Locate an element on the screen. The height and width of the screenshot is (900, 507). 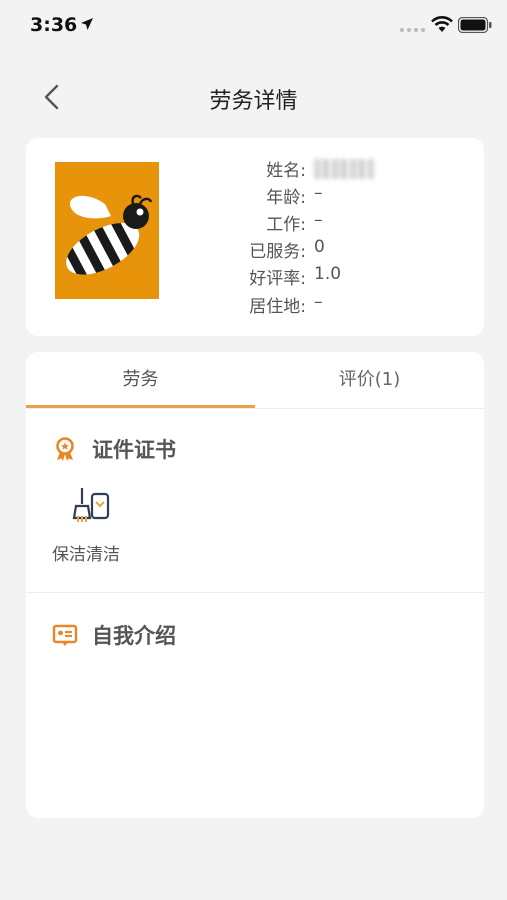
award-icon is located at coordinates (65, 449).